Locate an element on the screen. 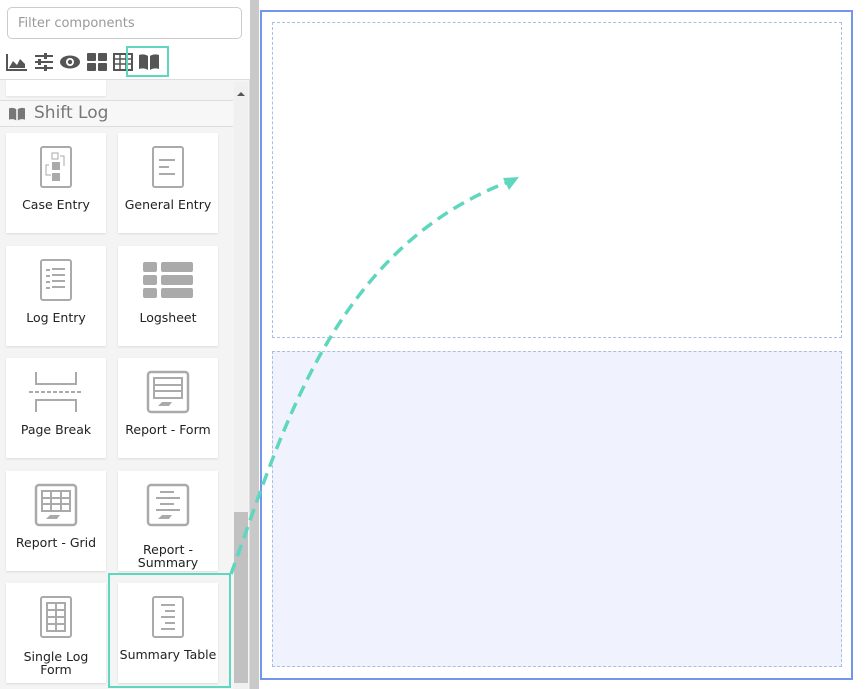 Image resolution: width=865 pixels, height=689 pixels. component-label: Page Break is located at coordinates (56, 429).